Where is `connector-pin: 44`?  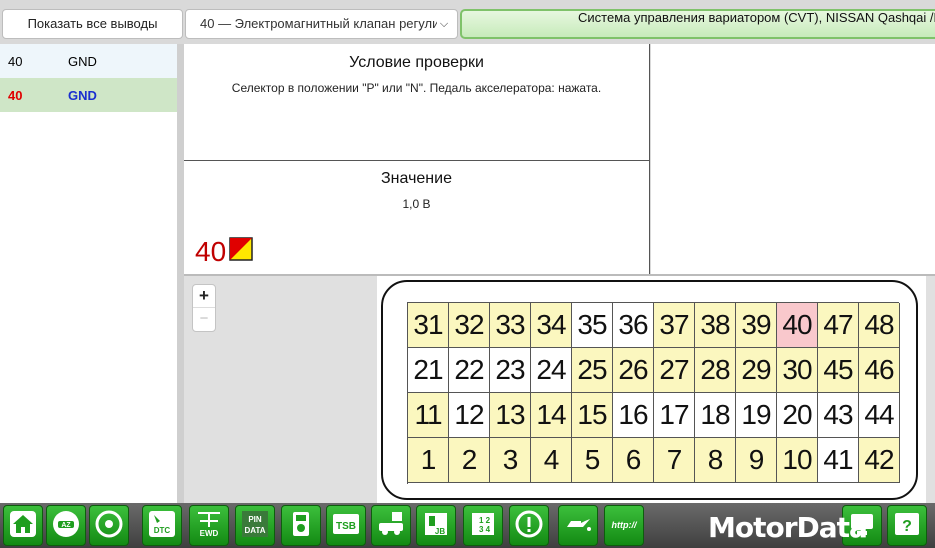
connector-pin: 44 is located at coordinates (879, 415).